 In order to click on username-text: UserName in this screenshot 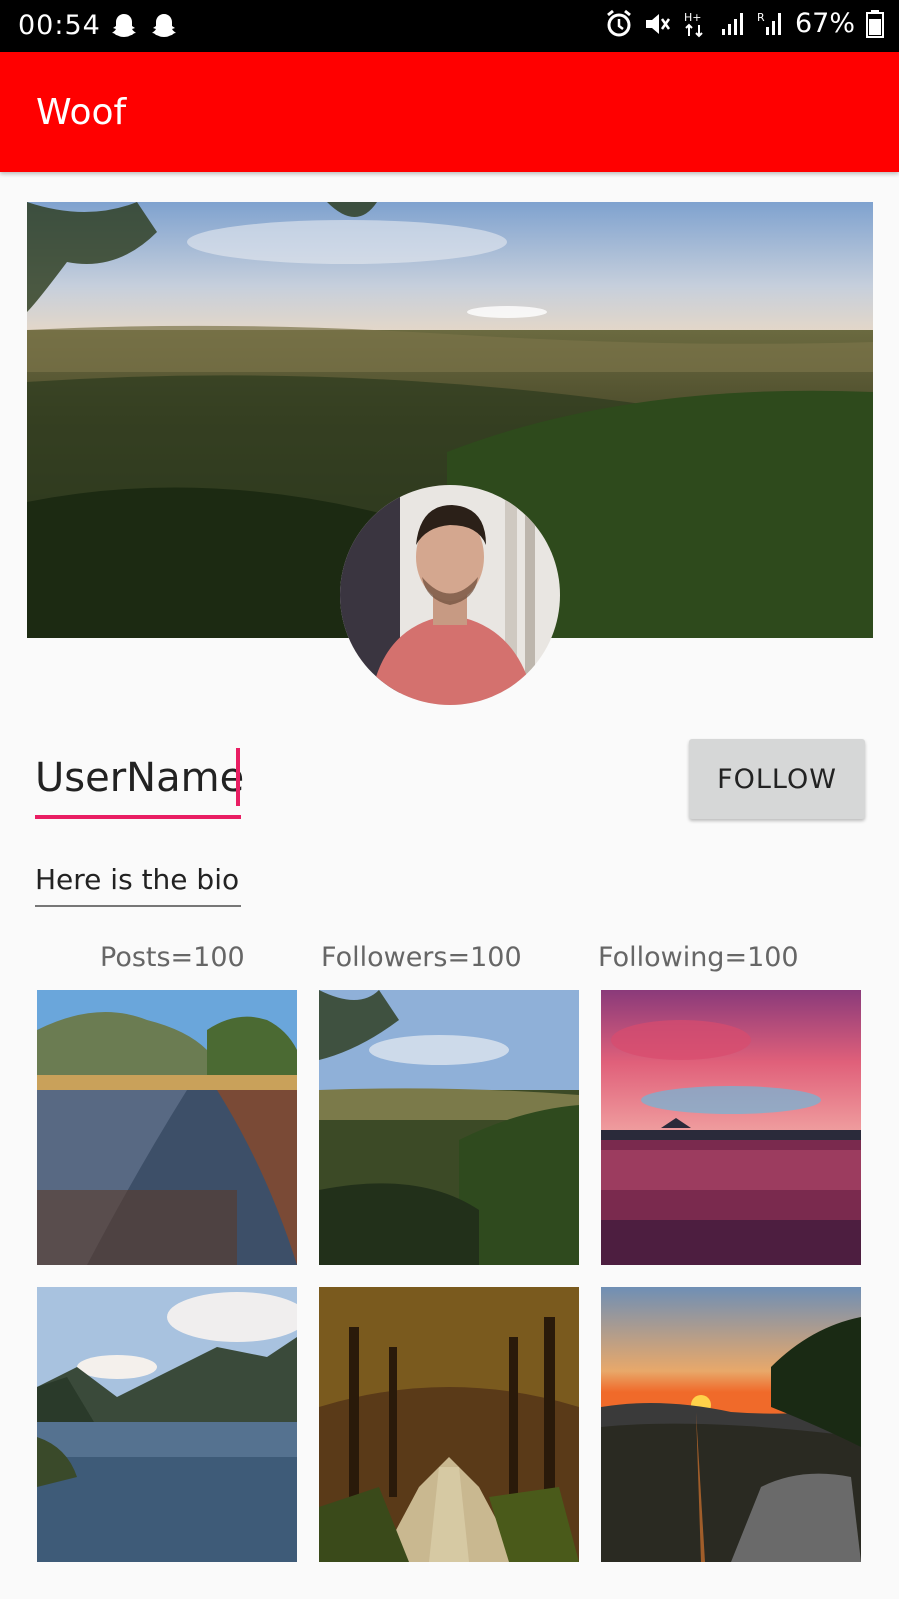, I will do `click(140, 778)`.